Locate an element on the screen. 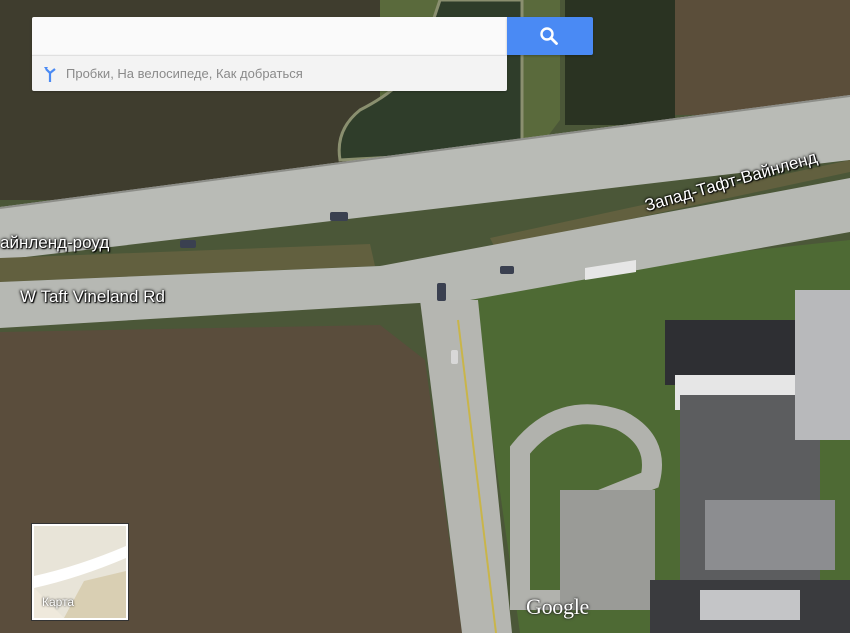 The image size is (850, 633). search-button is located at coordinates (550, 36).